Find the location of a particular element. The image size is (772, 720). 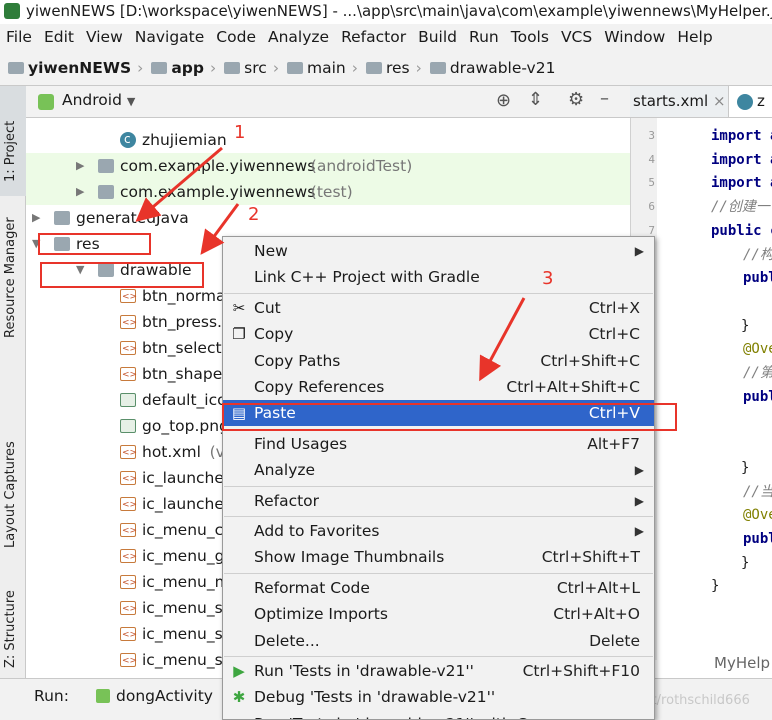

tab-starts-xml: starts.xml × is located at coordinates (679, 101).